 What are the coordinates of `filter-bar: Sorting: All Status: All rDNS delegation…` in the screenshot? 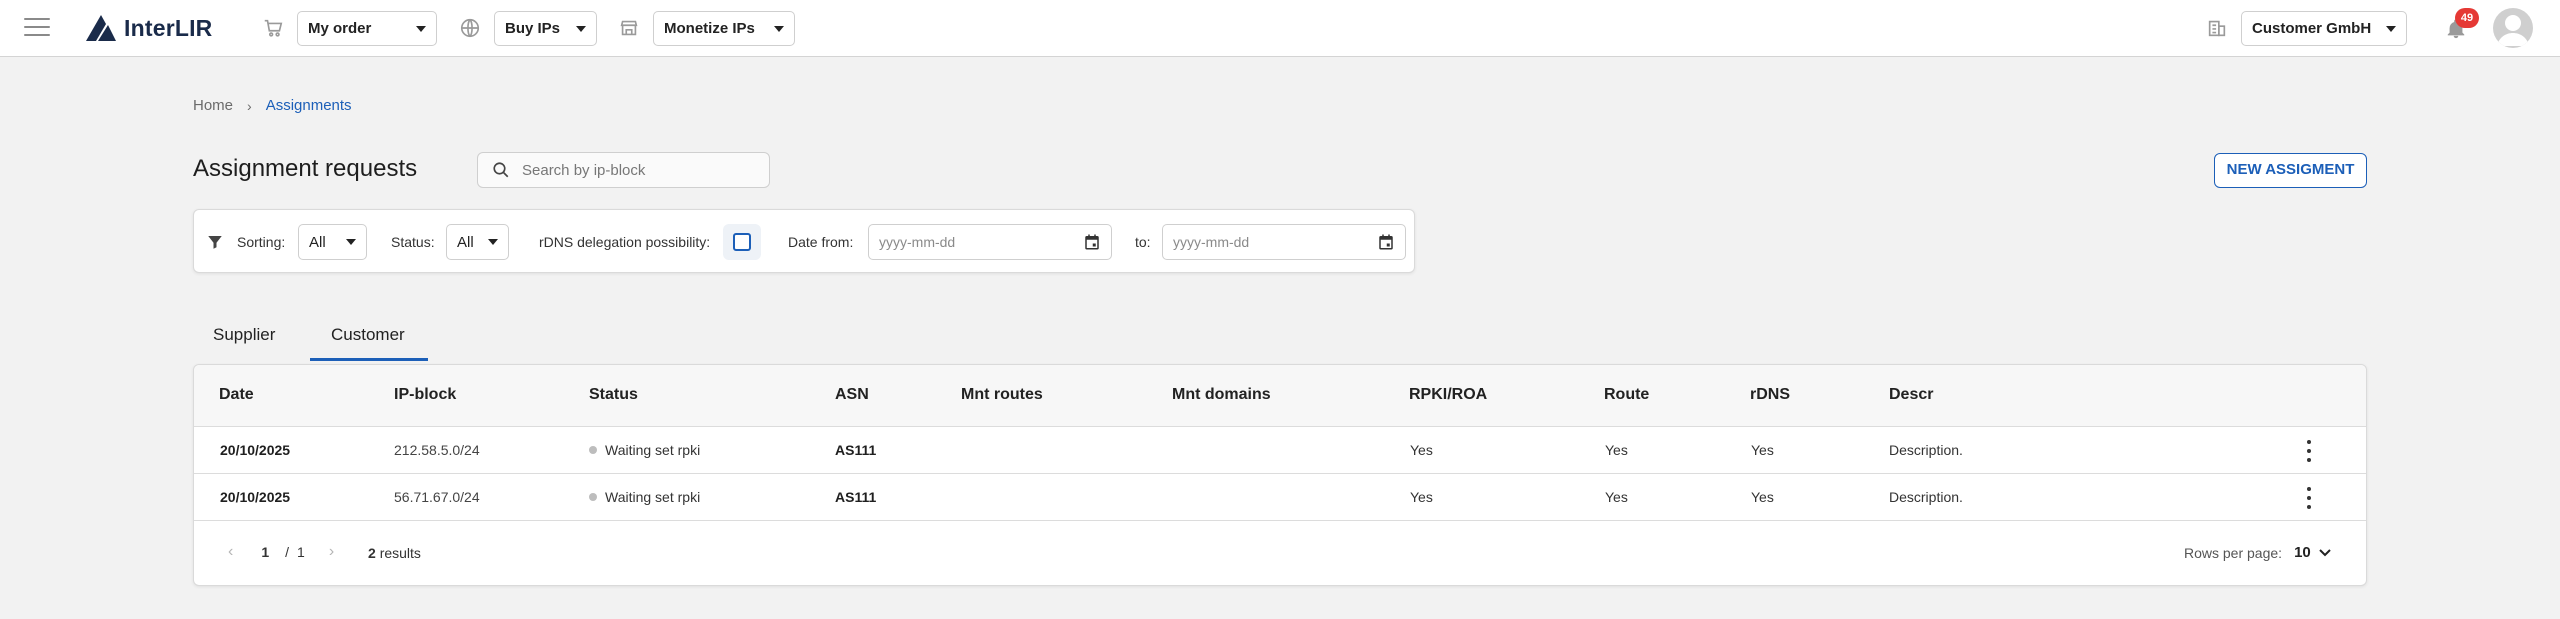 It's located at (804, 241).